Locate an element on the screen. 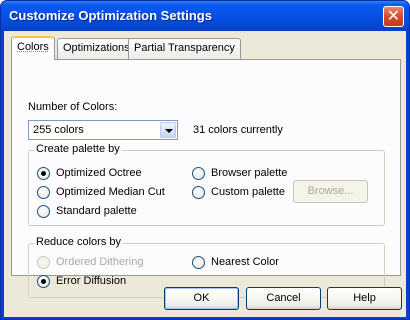  number-of-colors-label: Number of Colors: is located at coordinates (73, 107).